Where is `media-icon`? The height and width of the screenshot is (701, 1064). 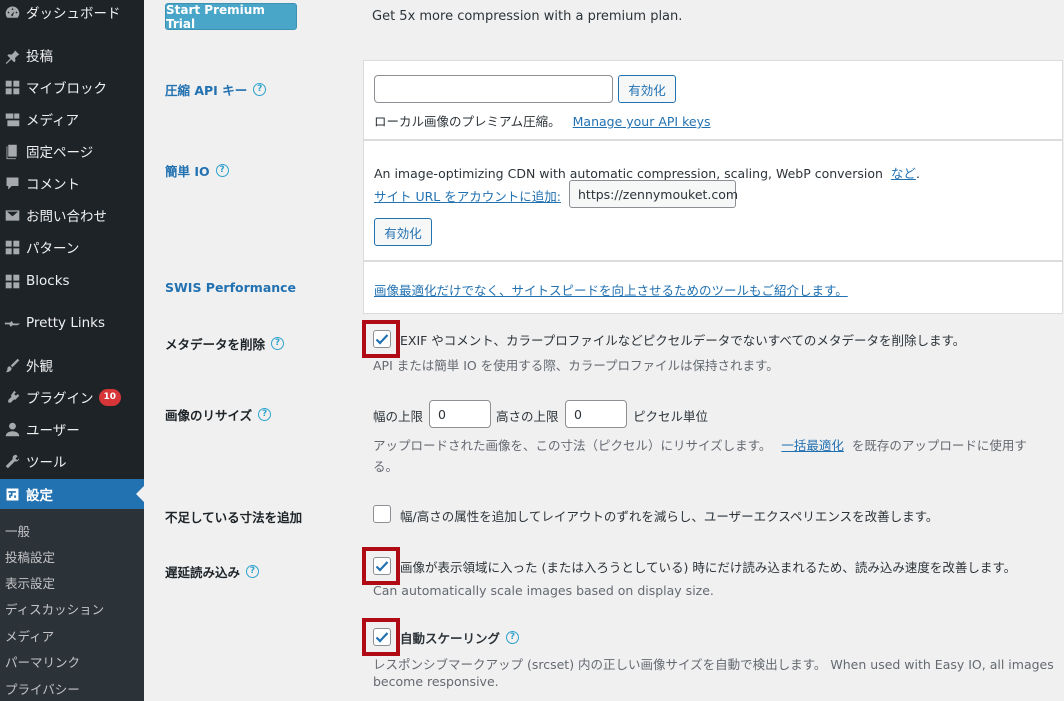
media-icon is located at coordinates (13, 119).